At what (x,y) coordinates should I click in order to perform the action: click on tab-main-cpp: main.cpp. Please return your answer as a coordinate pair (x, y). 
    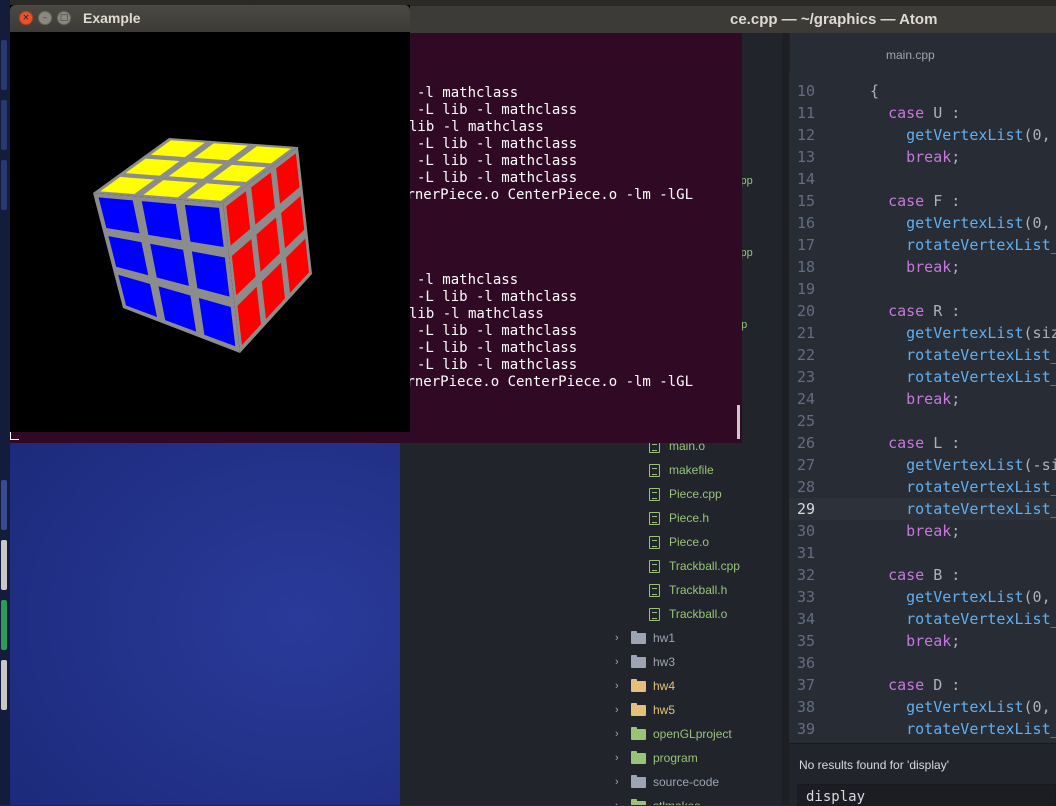
    Looking at the image, I should click on (923, 53).